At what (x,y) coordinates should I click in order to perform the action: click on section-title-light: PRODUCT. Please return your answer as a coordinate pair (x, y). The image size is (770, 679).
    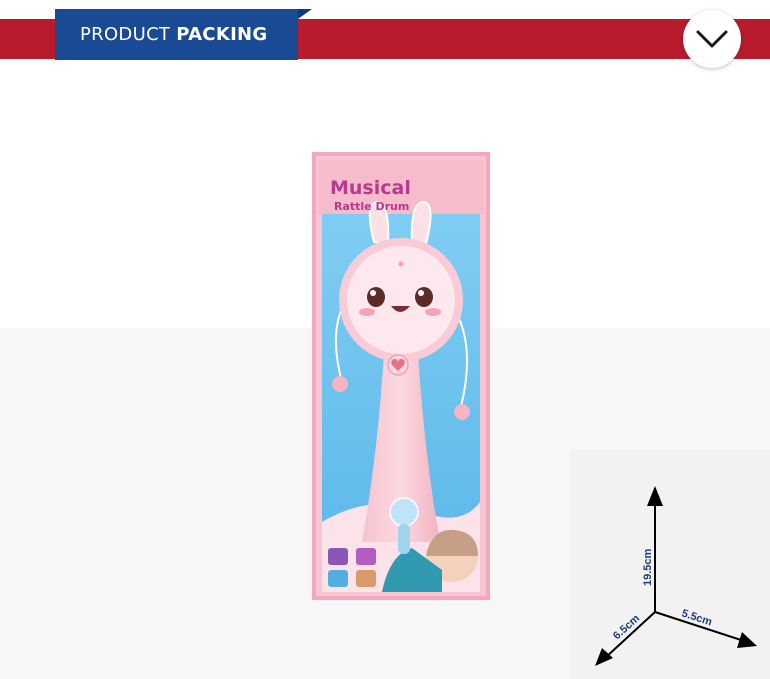
    Looking at the image, I should click on (125, 34).